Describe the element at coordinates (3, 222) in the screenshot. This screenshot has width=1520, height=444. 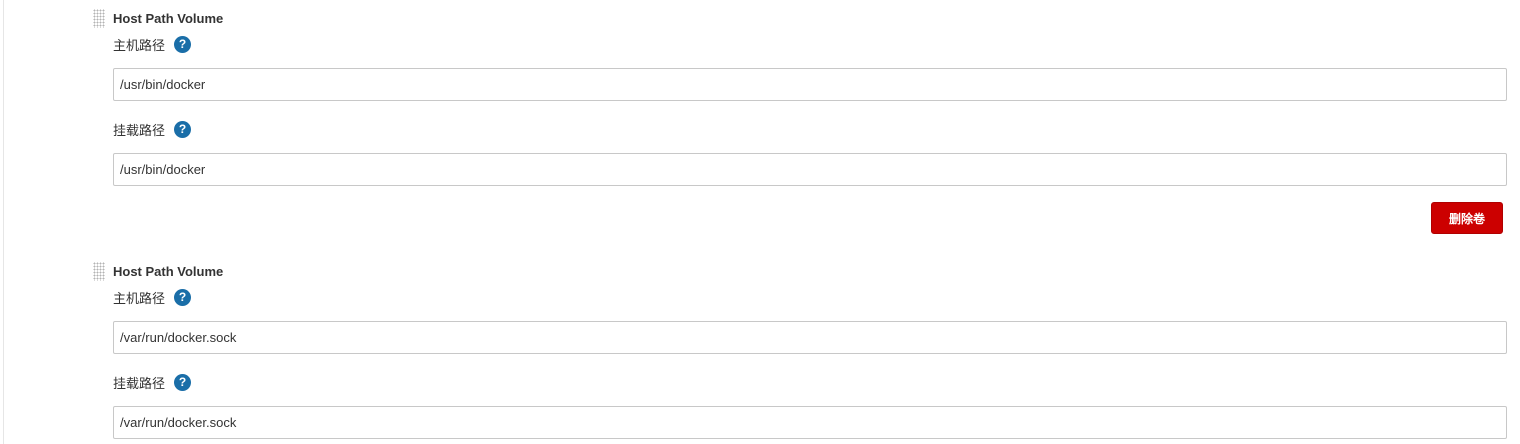
I see `page-left-border` at that location.